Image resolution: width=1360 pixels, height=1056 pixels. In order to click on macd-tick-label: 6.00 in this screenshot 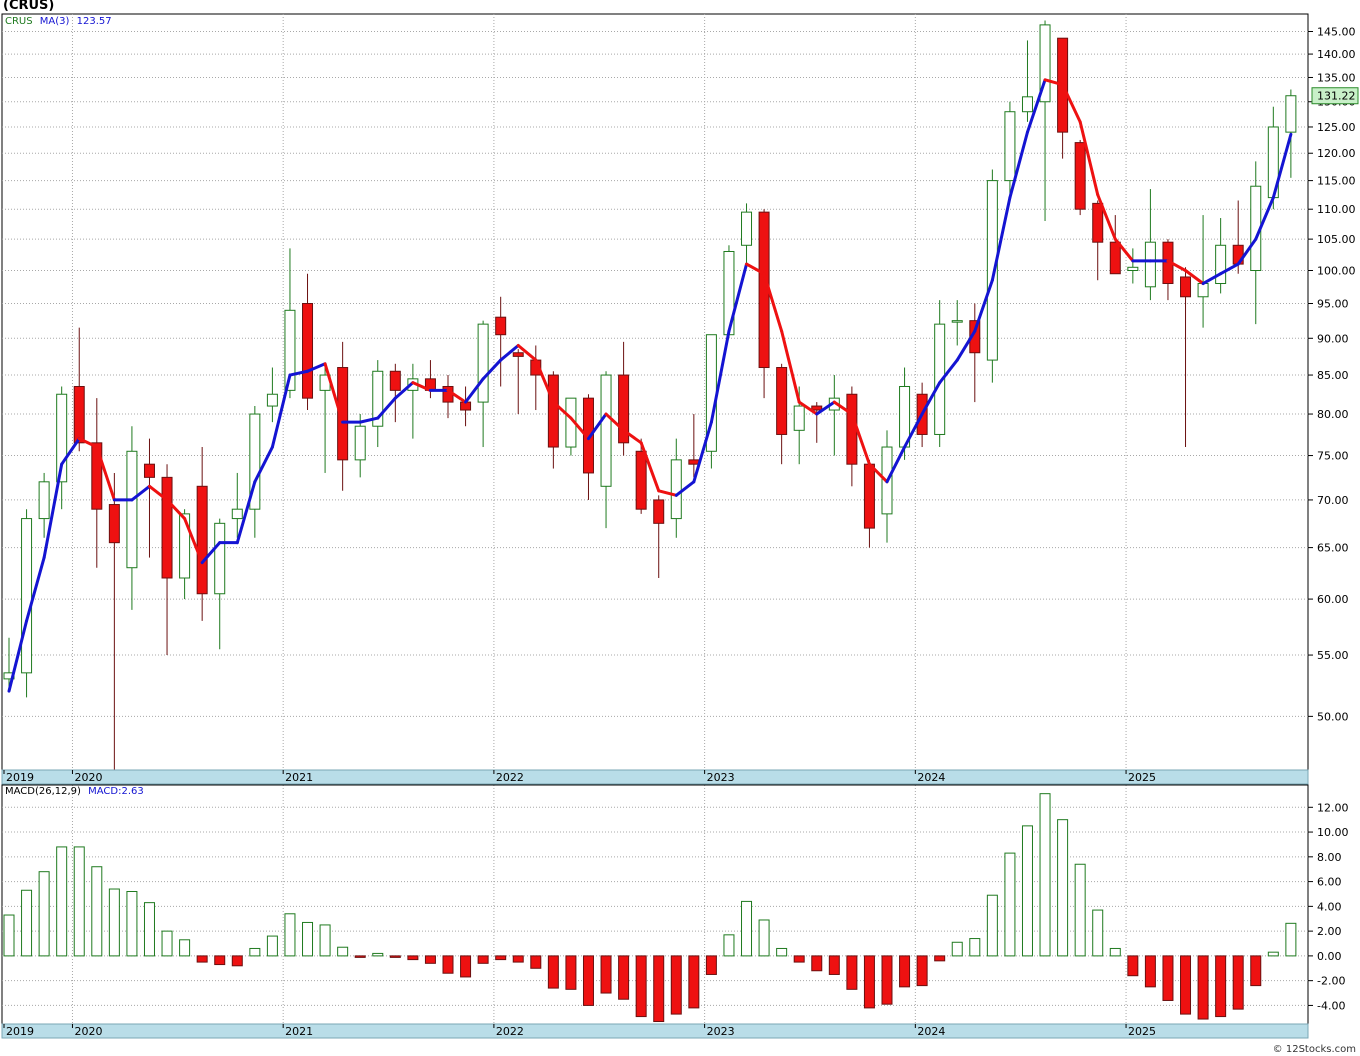, I will do `click(1329, 882)`.